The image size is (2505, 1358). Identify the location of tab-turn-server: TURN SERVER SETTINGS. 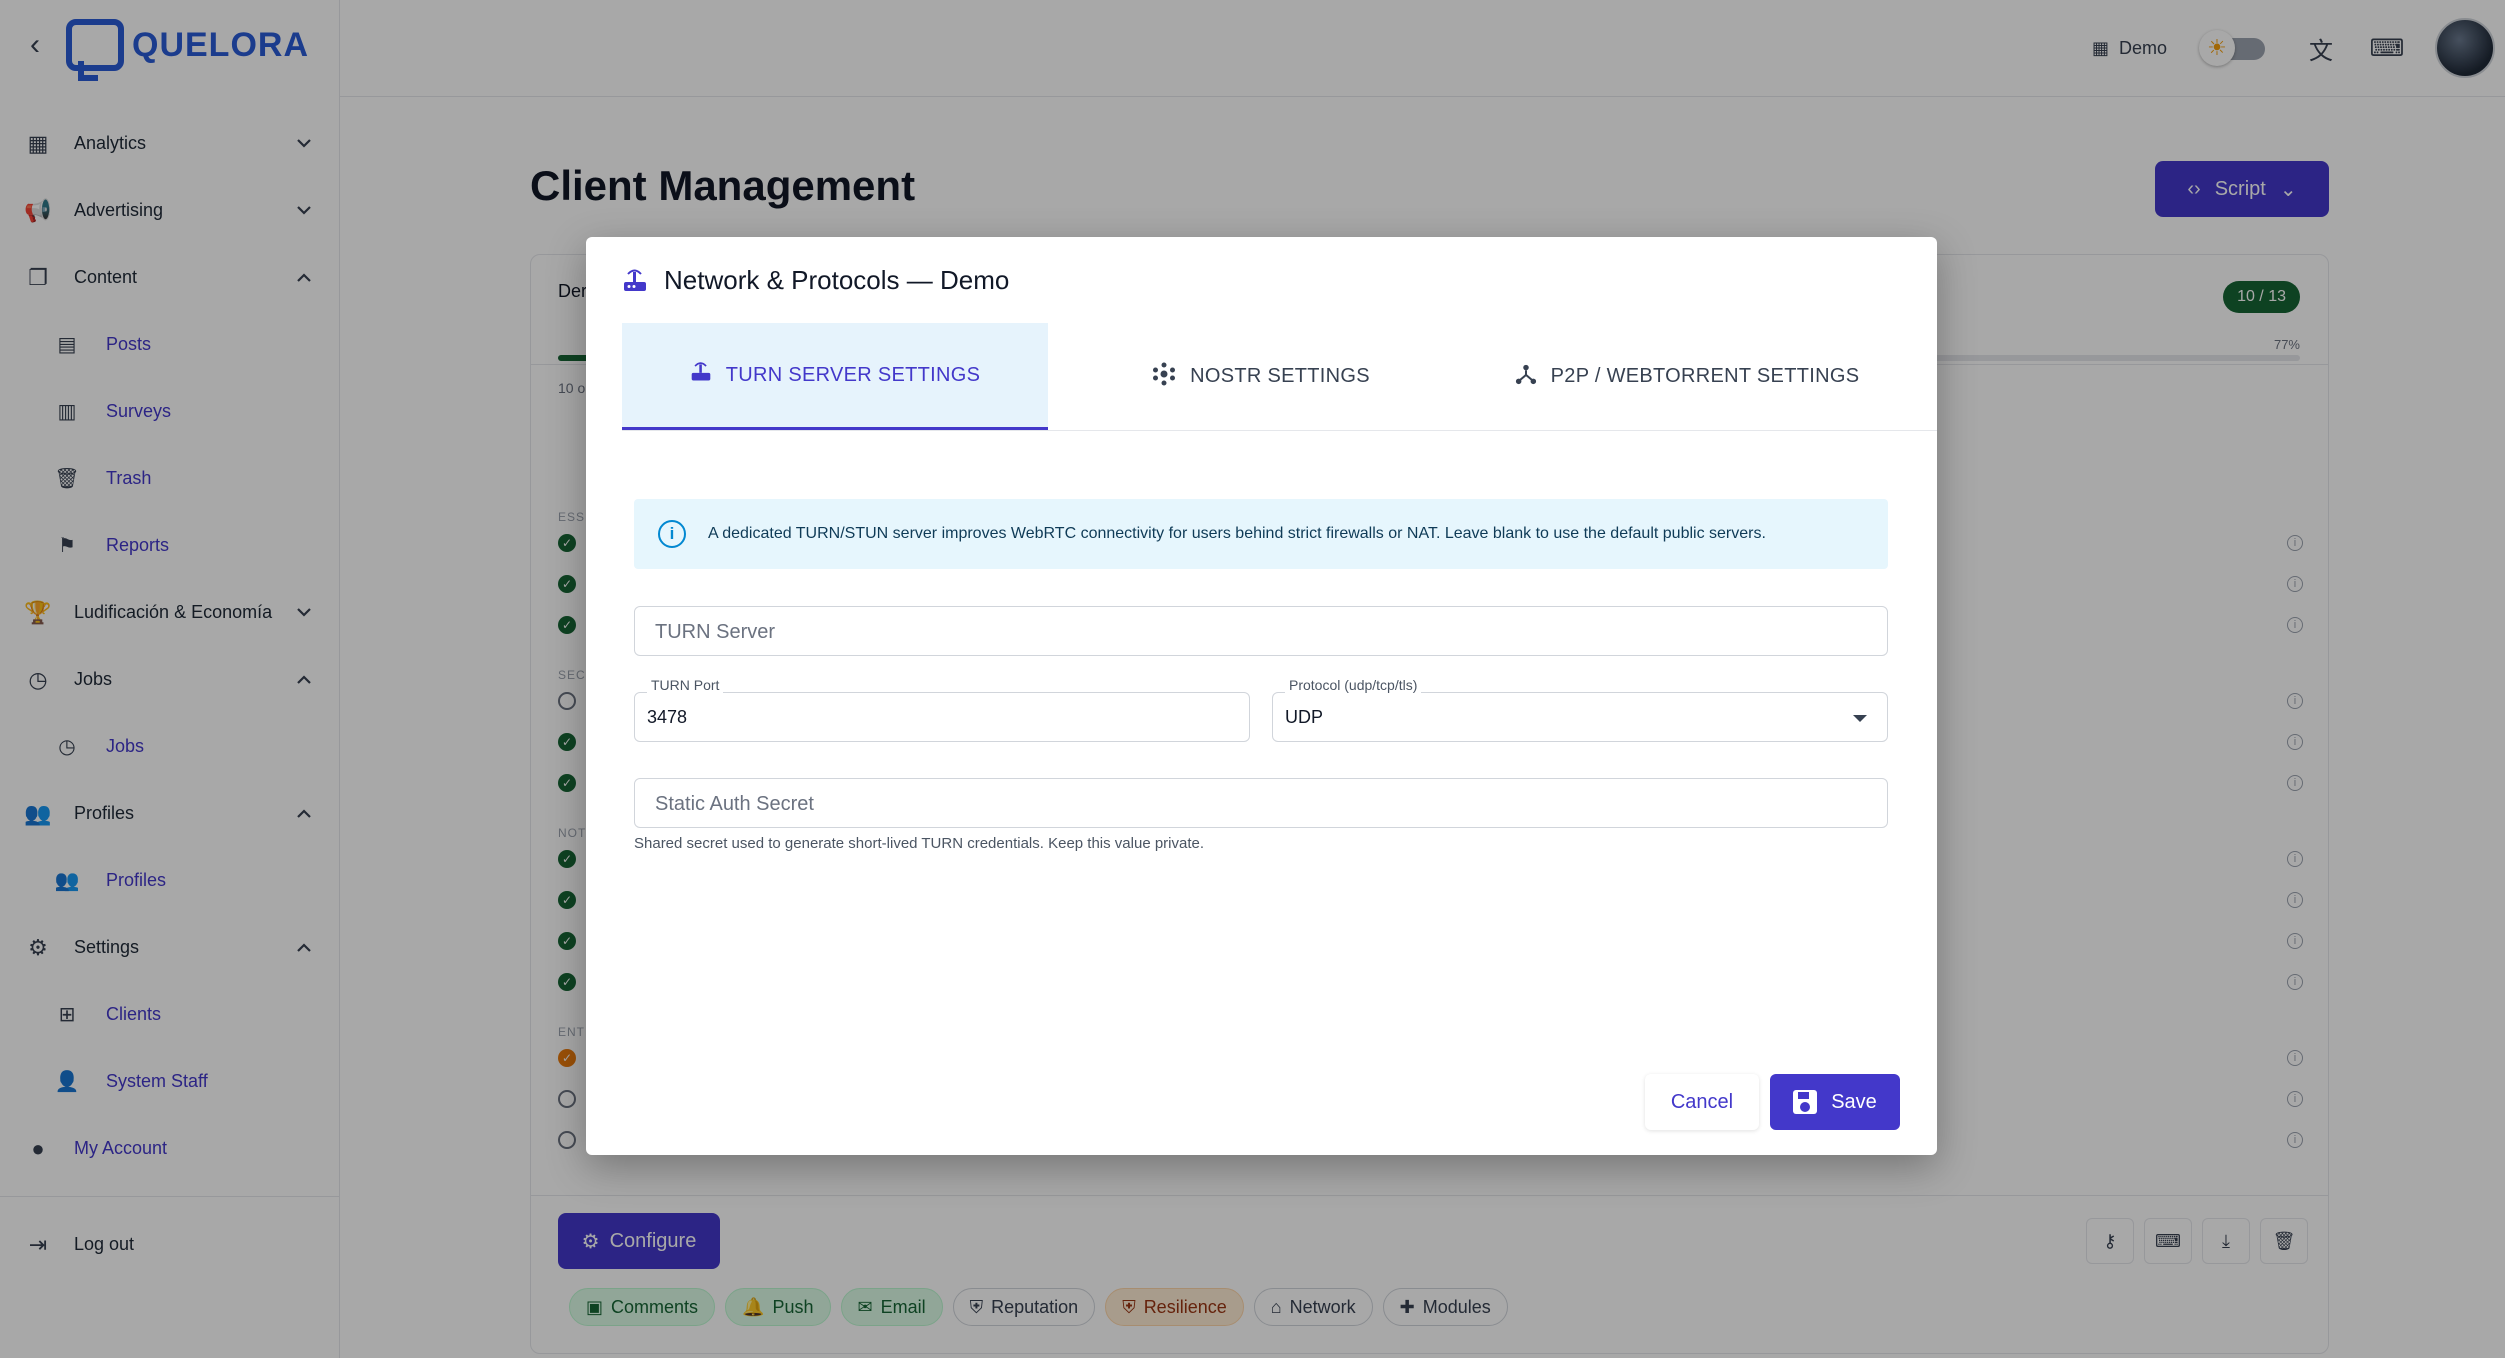
(835, 376).